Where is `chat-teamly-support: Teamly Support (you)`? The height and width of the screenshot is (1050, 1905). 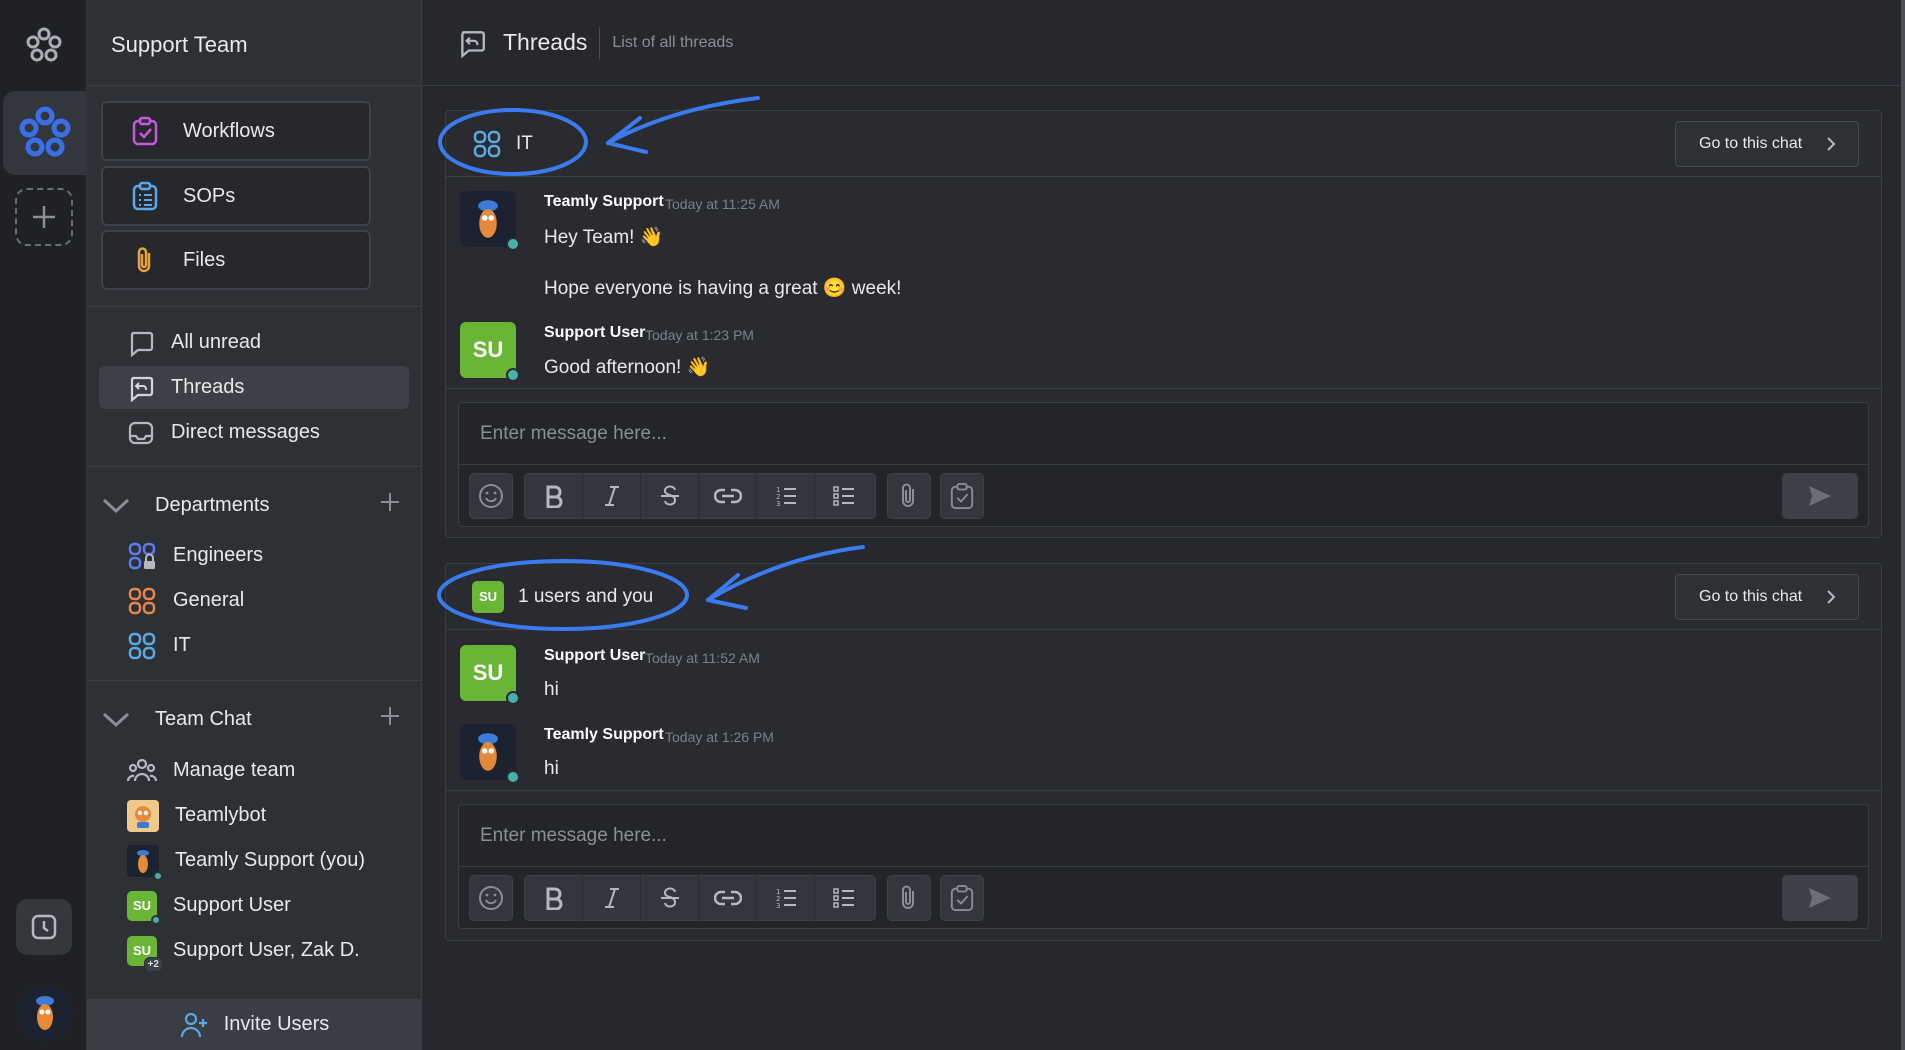
chat-teamly-support: Teamly Support (you) is located at coordinates (254, 860).